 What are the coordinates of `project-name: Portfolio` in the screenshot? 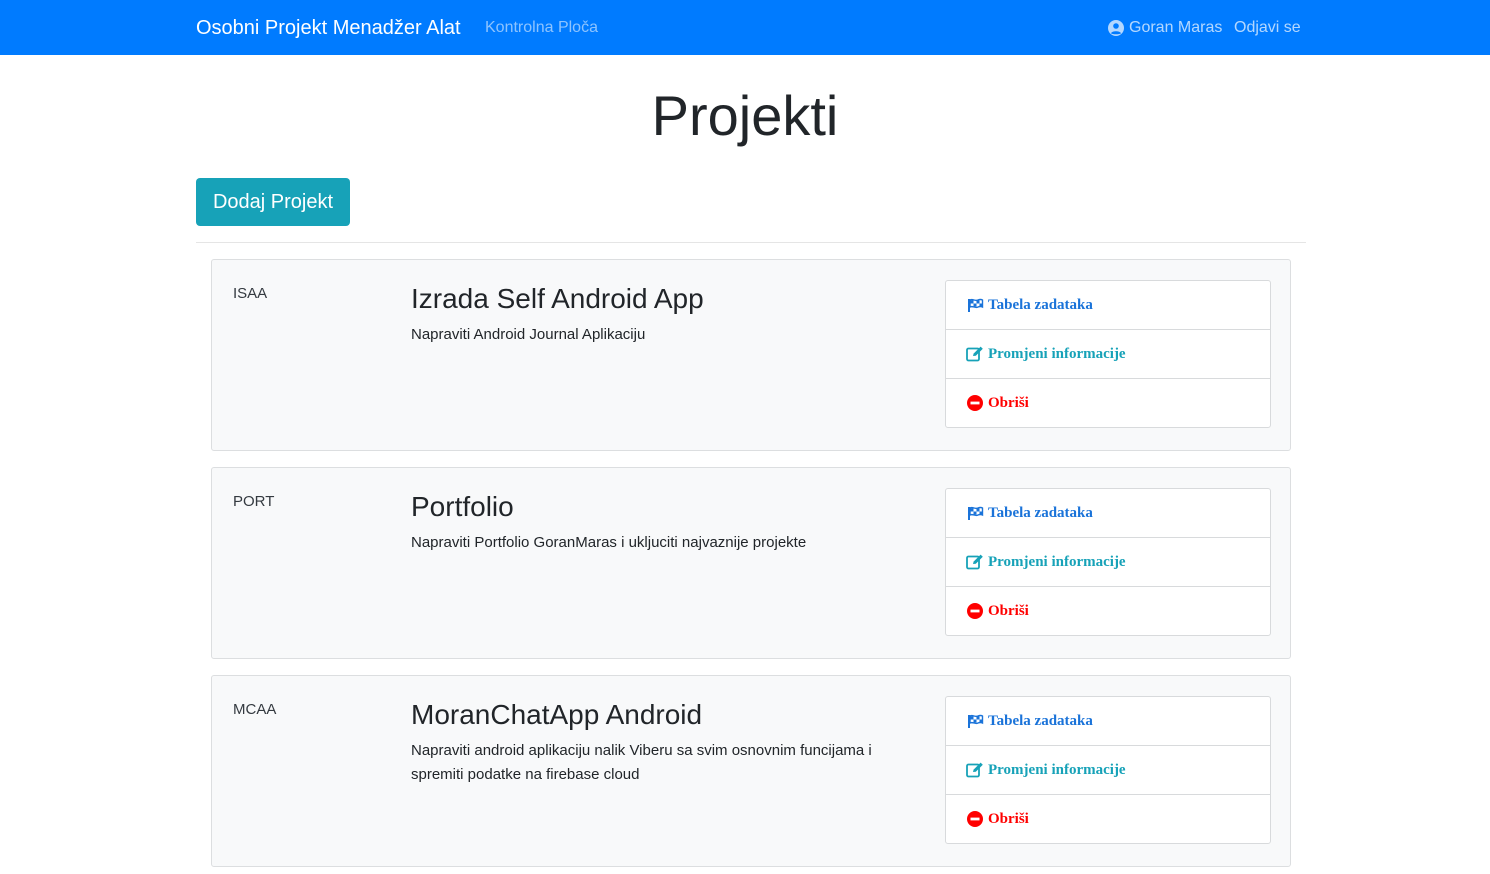 It's located at (462, 506).